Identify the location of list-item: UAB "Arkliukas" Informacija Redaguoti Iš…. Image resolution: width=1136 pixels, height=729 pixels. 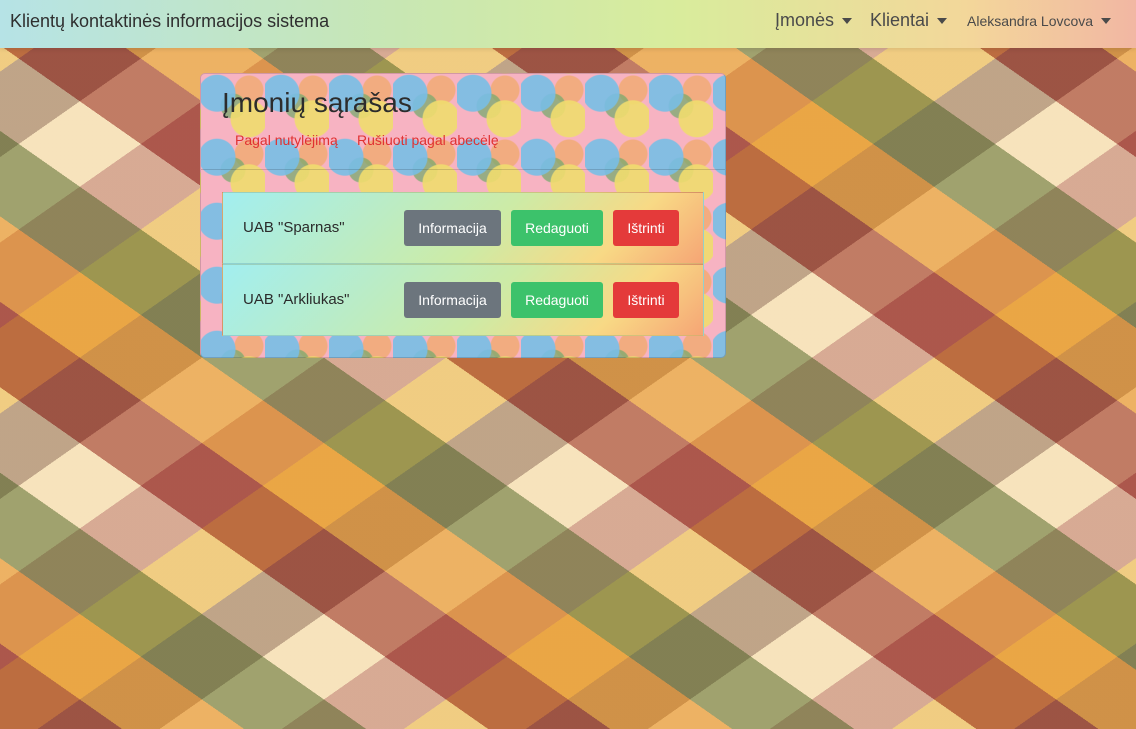
(463, 300).